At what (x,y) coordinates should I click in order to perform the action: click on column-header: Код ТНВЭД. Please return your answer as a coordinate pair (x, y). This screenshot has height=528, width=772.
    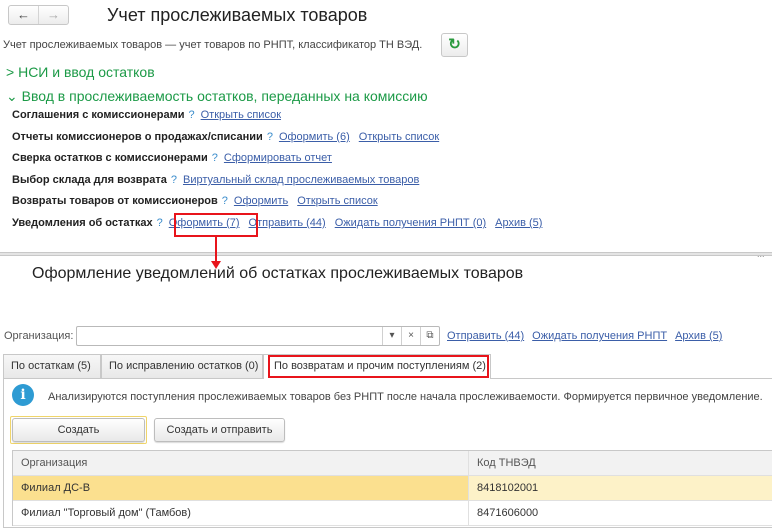
    Looking at the image, I should click on (620, 463).